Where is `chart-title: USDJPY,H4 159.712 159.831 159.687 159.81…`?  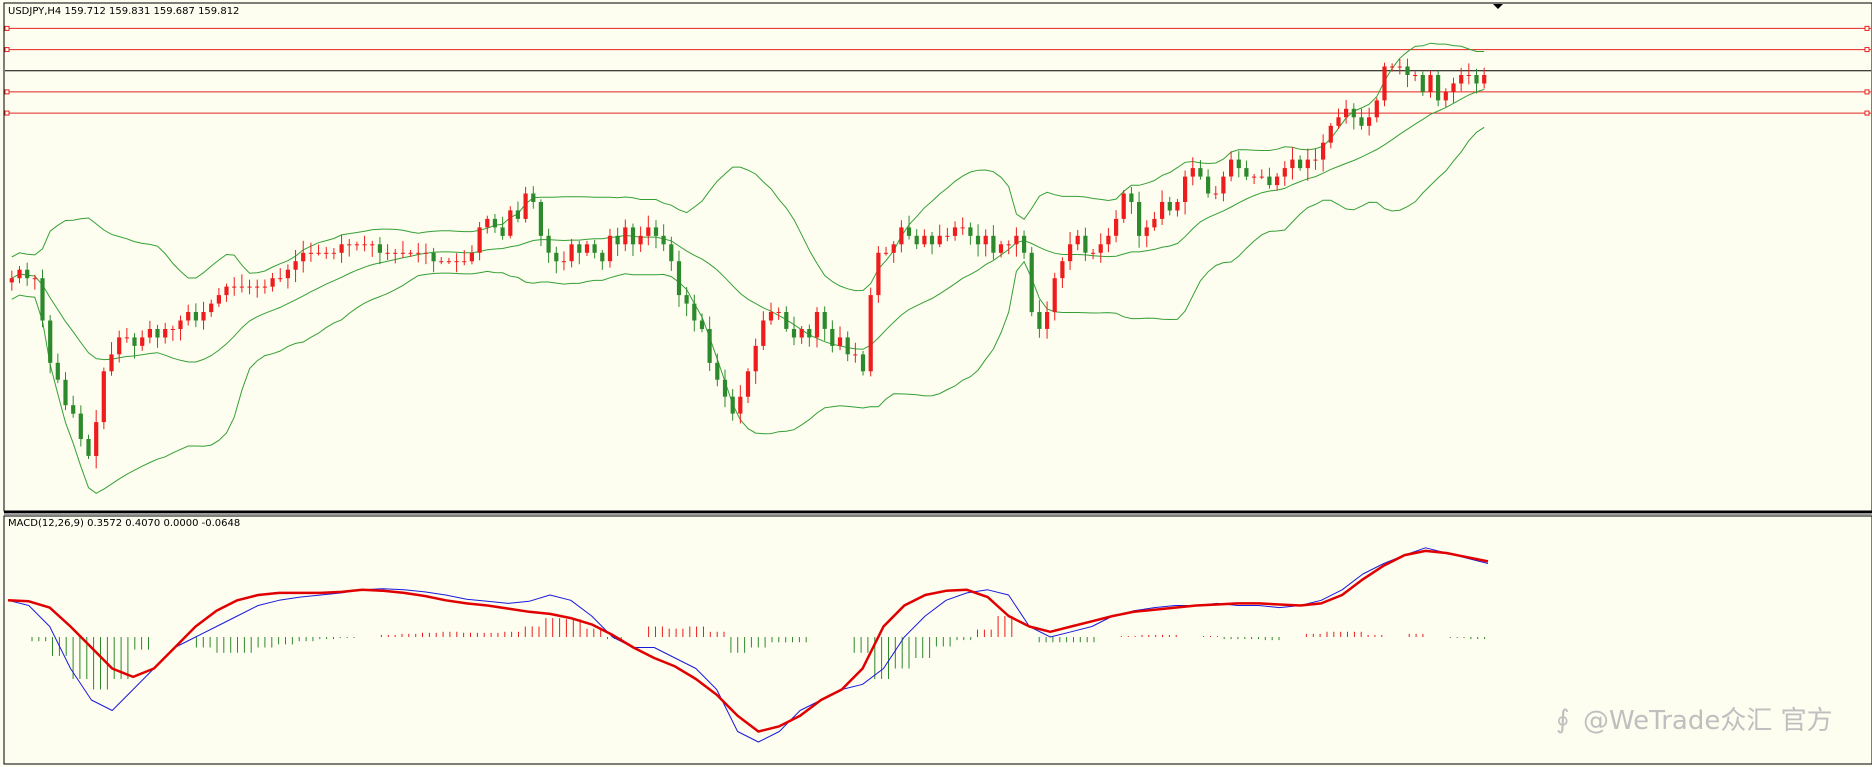 chart-title: USDJPY,H4 159.712 159.831 159.687 159.81… is located at coordinates (123, 11).